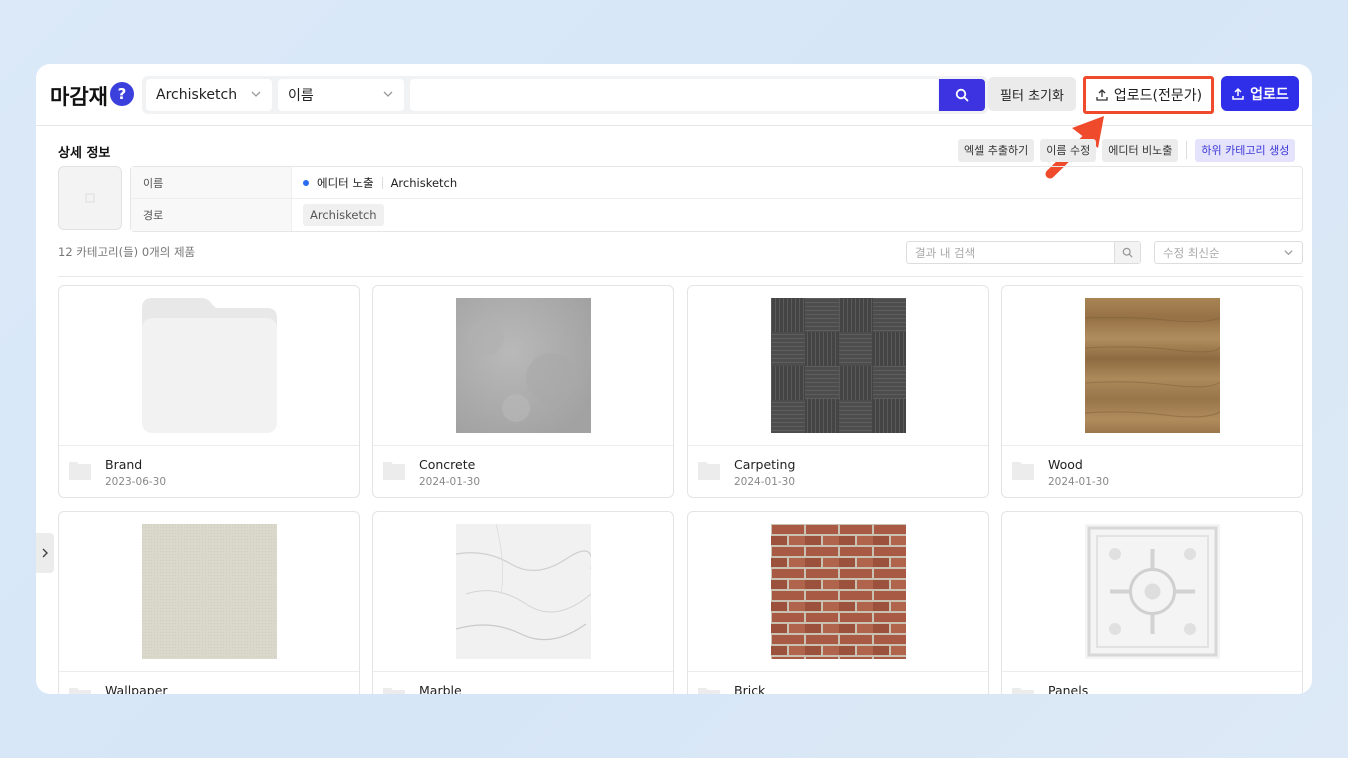 Image resolution: width=1348 pixels, height=758 pixels. Describe the element at coordinates (127, 252) in the screenshot. I see `result-count: 12 카테고리(들) 0개의 제품` at that location.